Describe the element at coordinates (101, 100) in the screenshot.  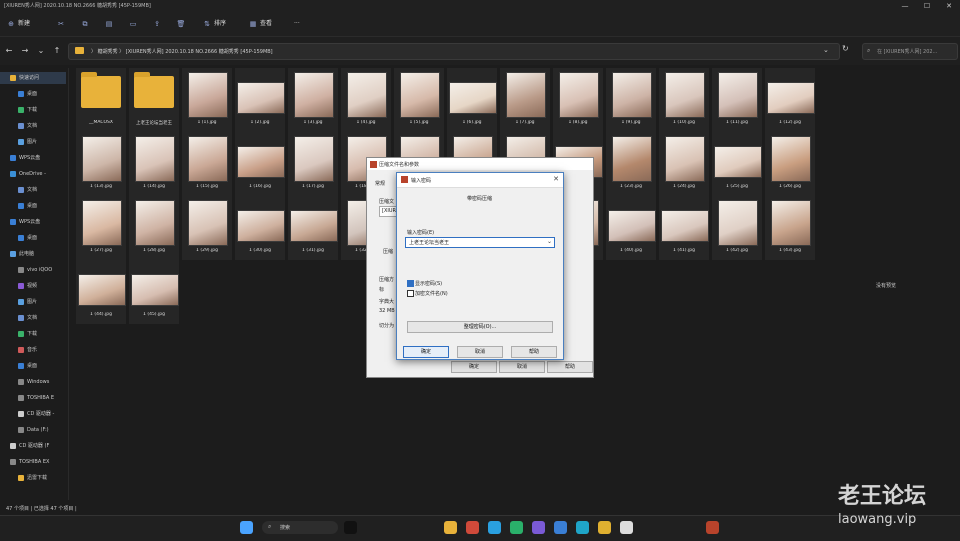
I see `folder-item: __MACOSX` at that location.